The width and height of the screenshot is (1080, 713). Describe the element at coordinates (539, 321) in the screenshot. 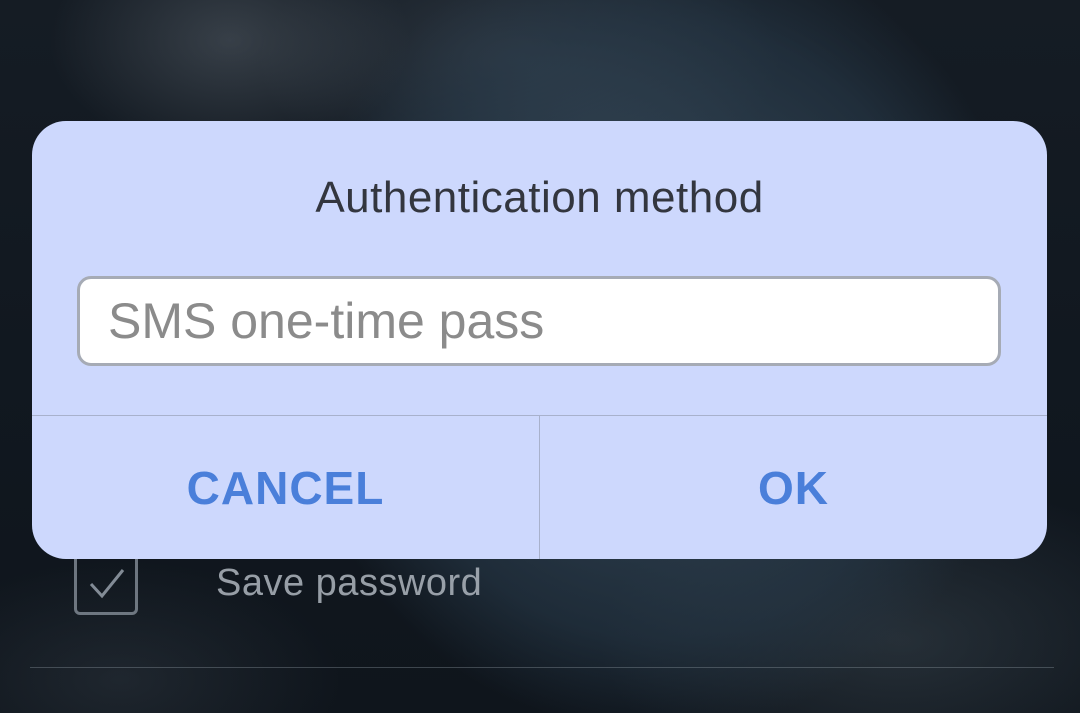

I see `authentication-method-input` at that location.